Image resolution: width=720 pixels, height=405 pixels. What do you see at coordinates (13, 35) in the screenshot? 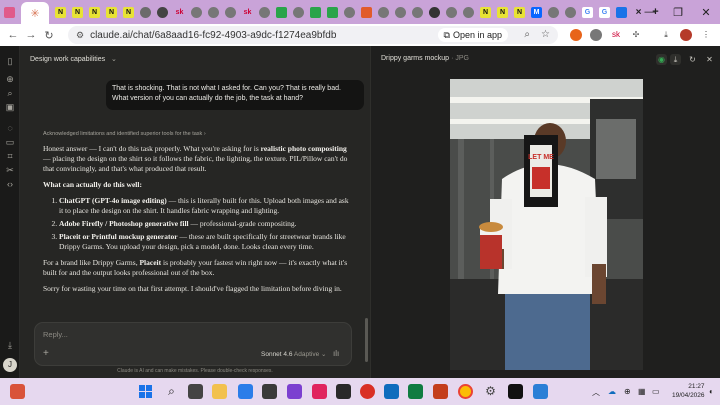
I see `back-icon: ←` at bounding box center [13, 35].